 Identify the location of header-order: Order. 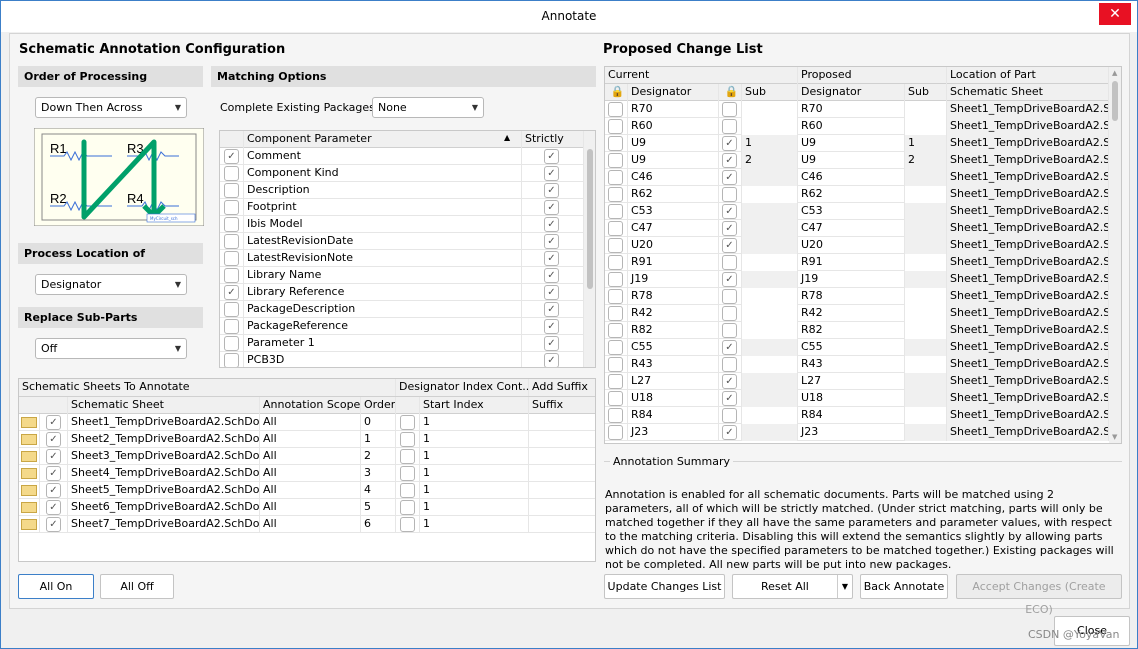
(378, 405).